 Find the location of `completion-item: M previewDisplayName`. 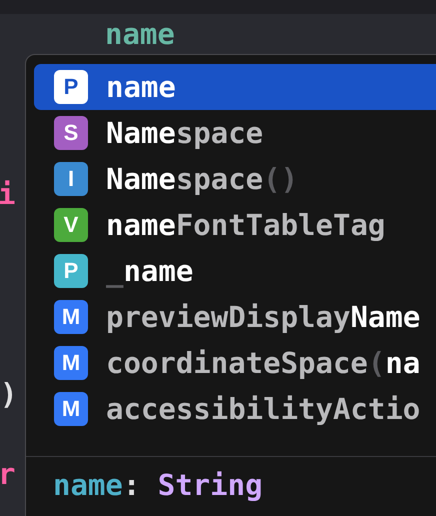

completion-item: M previewDisplayName is located at coordinates (235, 317).